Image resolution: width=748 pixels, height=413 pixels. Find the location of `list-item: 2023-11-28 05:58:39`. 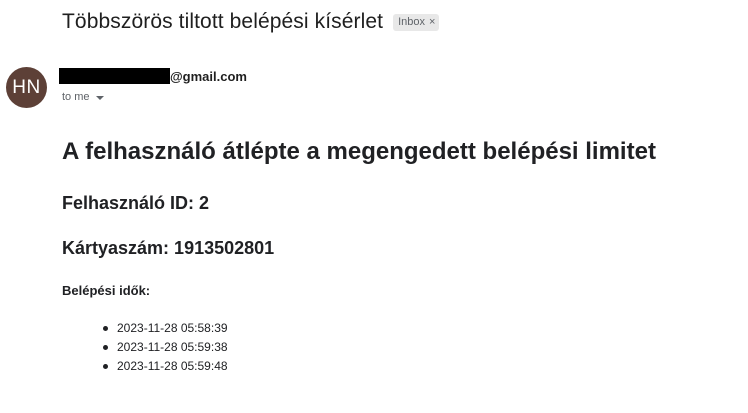

list-item: 2023-11-28 05:58:39 is located at coordinates (164, 328).